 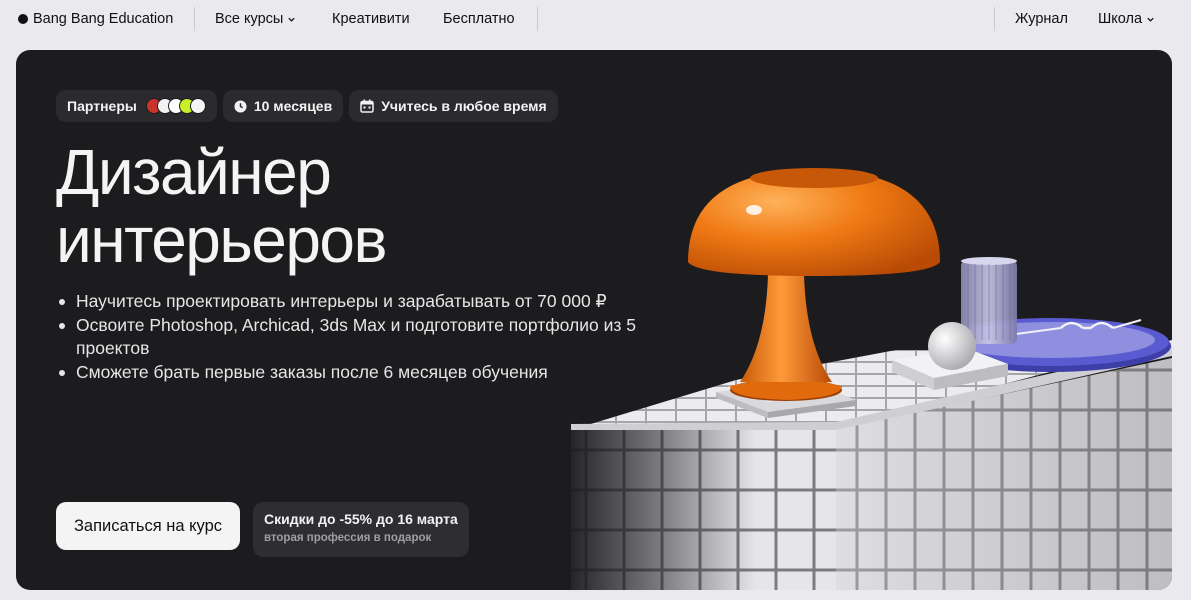 What do you see at coordinates (371, 19) in the screenshot?
I see `nav-creativity-link: Креативити` at bounding box center [371, 19].